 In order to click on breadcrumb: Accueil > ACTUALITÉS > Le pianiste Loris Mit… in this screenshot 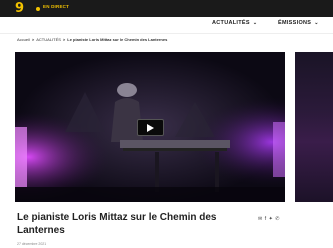, I will do `click(92, 39)`.